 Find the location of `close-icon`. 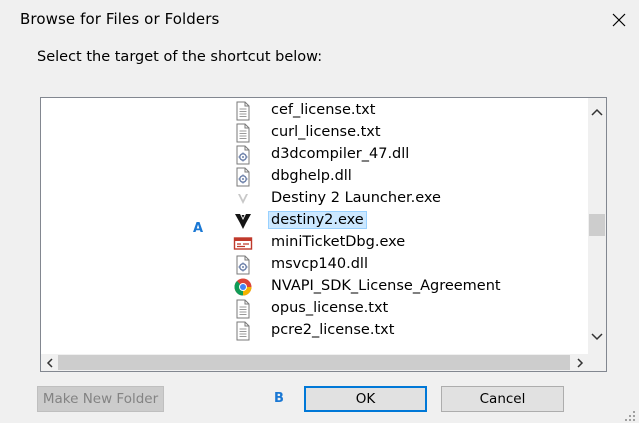

close-icon is located at coordinates (619, 20).